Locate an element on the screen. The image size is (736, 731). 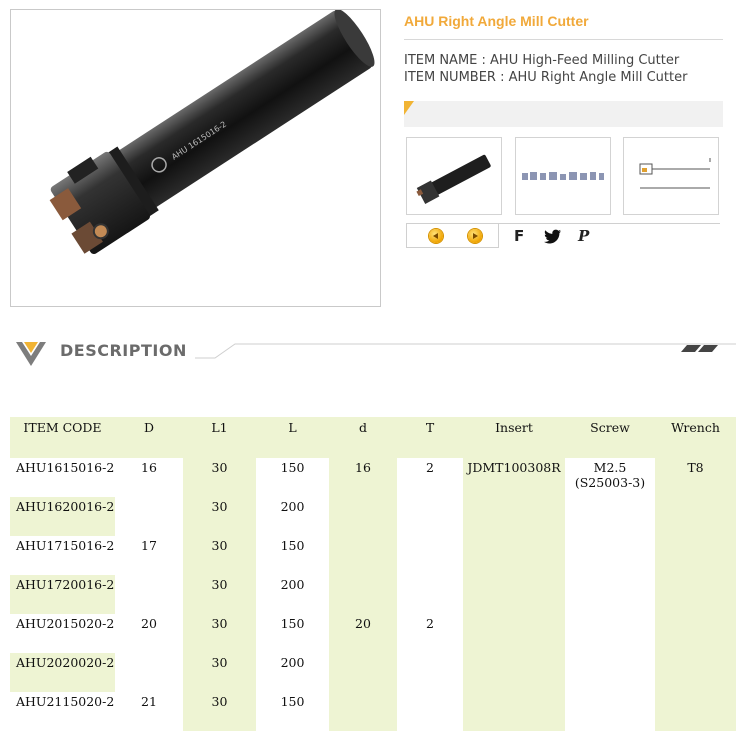
twitter-icon is located at coordinates (553, 238).